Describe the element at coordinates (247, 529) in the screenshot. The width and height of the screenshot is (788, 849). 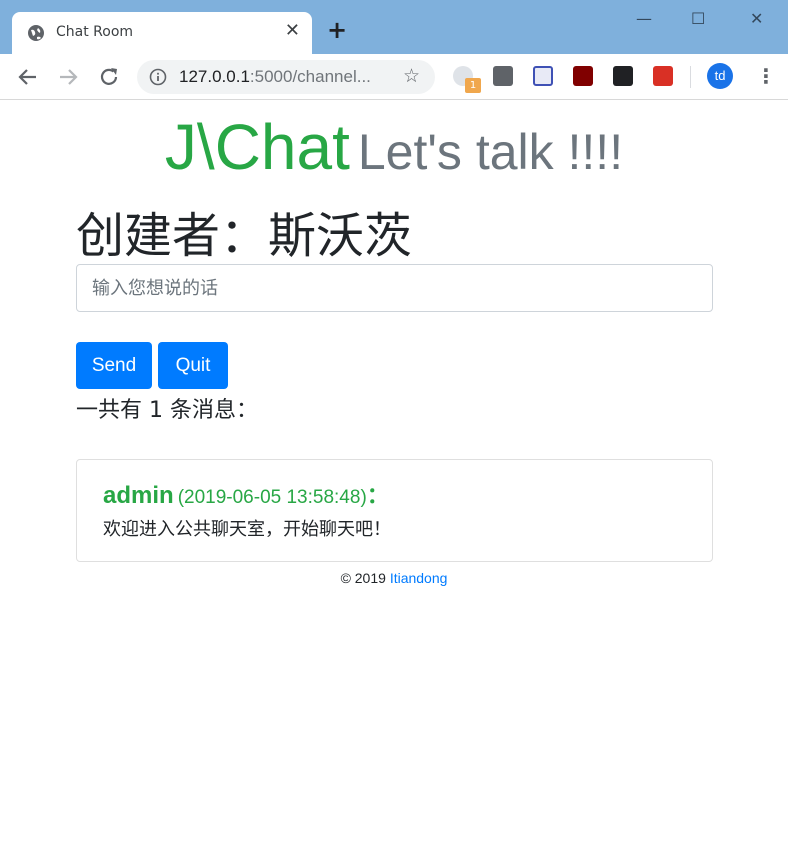
I see `message-text: 欢迎进入公共聊天室，开始聊天吧！` at that location.